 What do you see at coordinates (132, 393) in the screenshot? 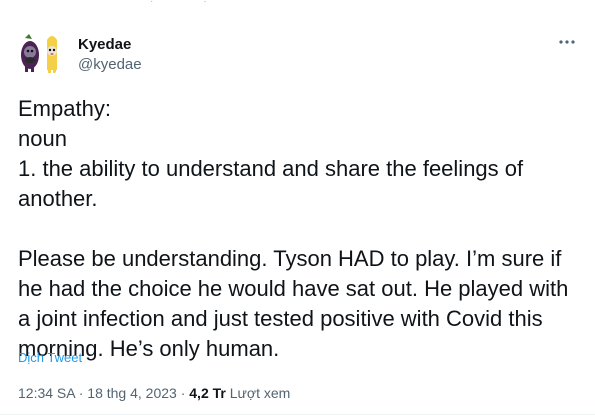
I see `tweet-date: 18 thg 4, 2023` at bounding box center [132, 393].